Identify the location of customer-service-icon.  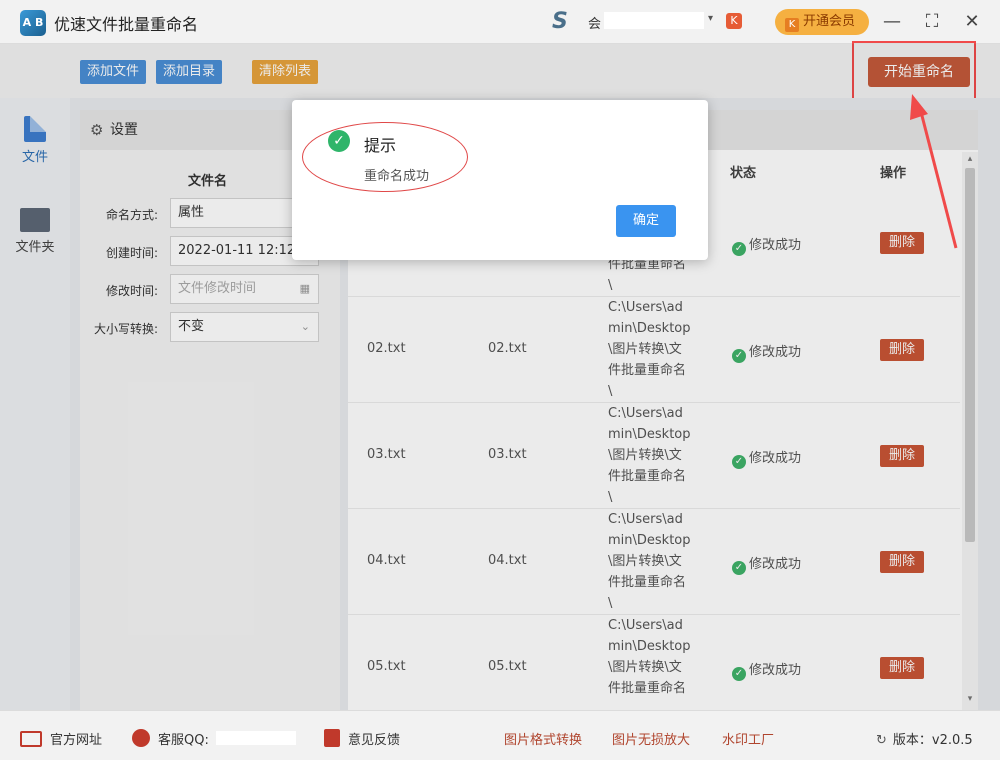
(141, 738).